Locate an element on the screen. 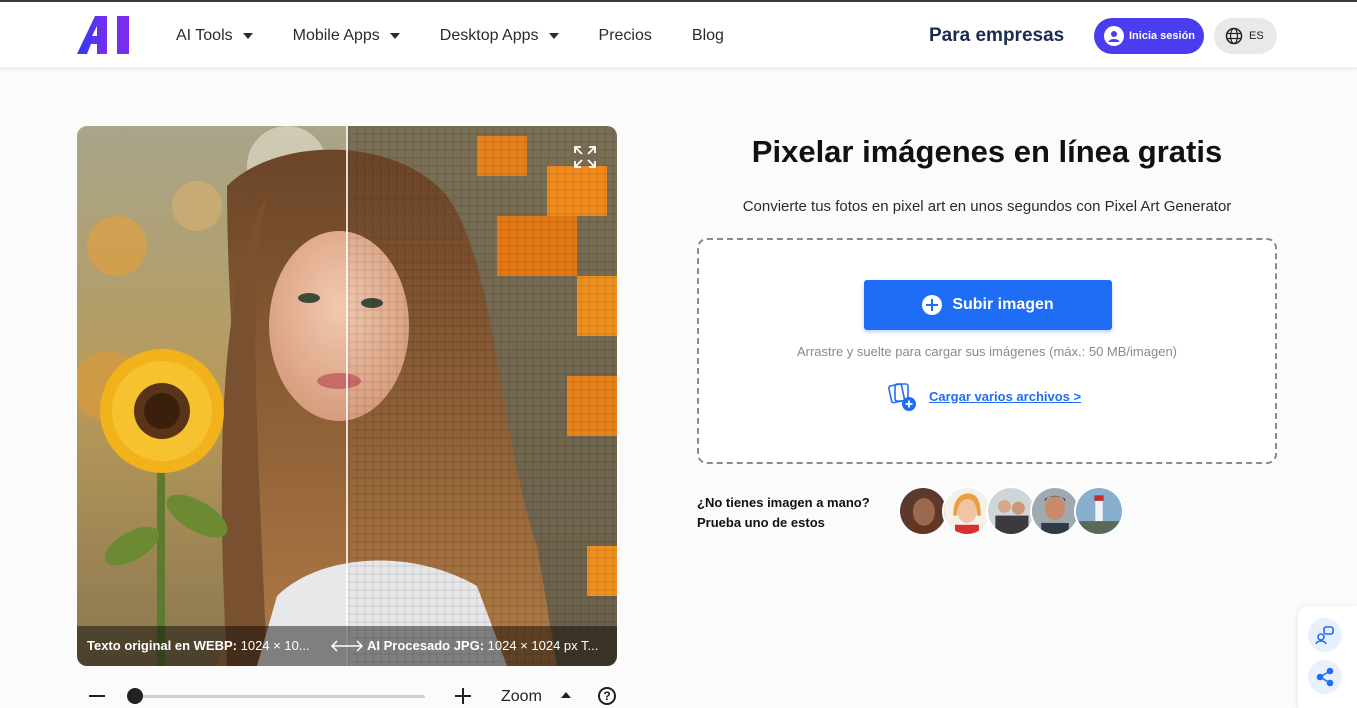 The image size is (1357, 708). multi-files-upload: Cargar varios archivos > is located at coordinates (984, 396).